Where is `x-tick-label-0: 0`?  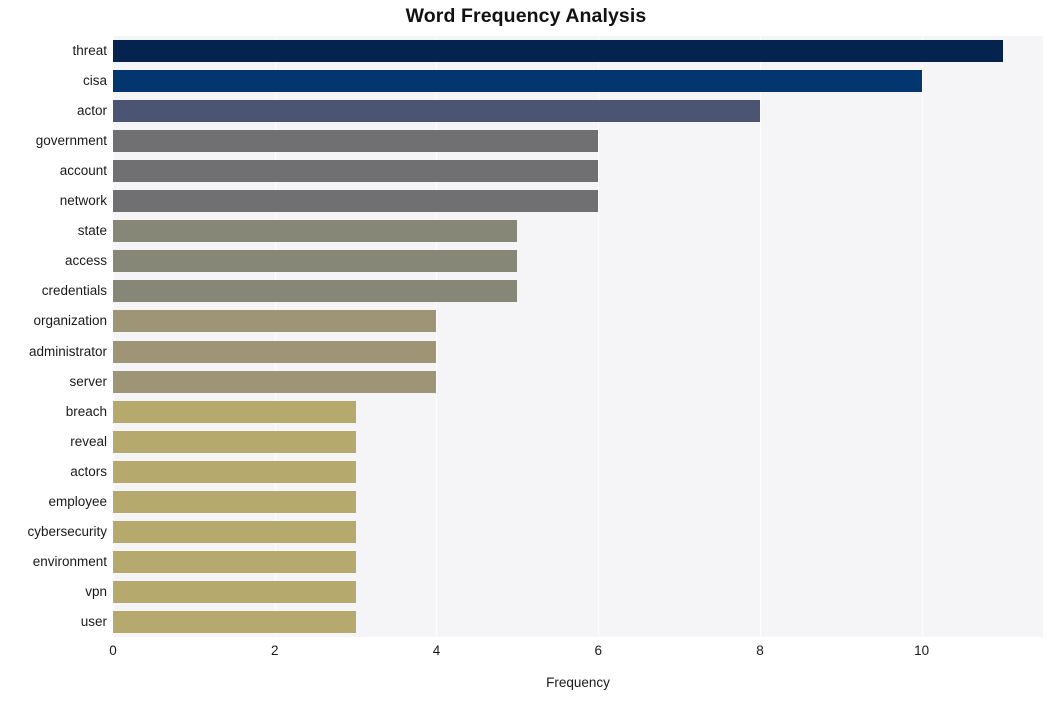 x-tick-label-0: 0 is located at coordinates (113, 650).